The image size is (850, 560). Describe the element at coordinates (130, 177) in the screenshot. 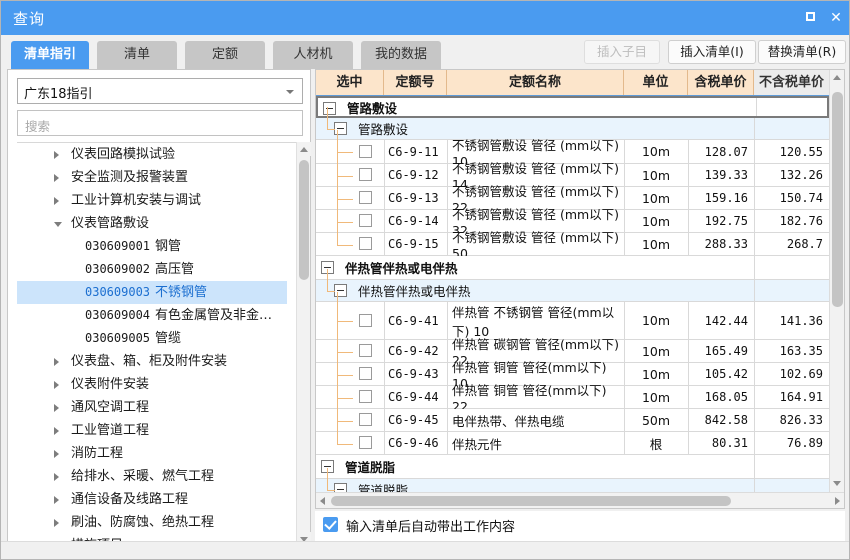

I see `tree-item-label: 安全监测及报警装置` at that location.